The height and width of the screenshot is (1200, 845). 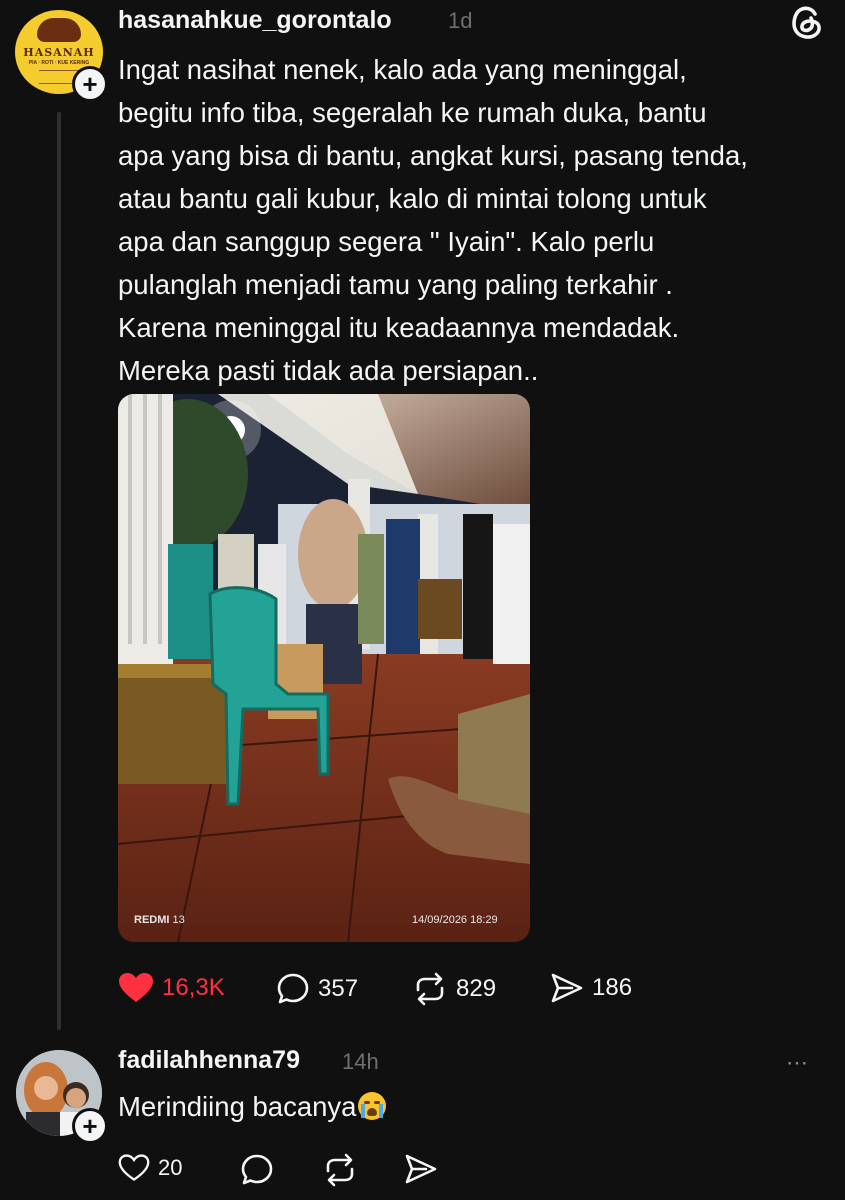 I want to click on comment-body: Merindiing bacanya, so click(x=252, y=1107).